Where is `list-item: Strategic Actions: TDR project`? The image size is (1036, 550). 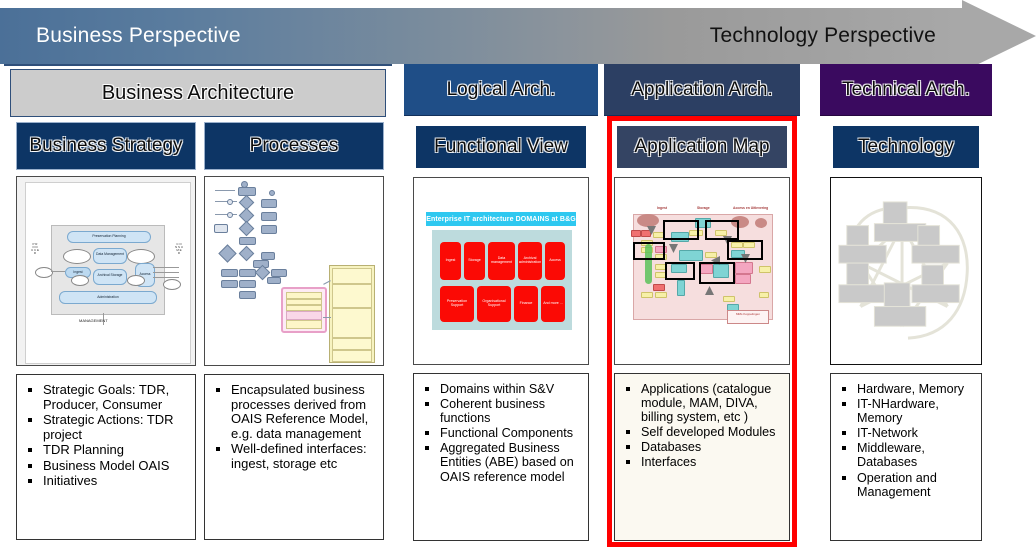 list-item: Strategic Actions: TDR project is located at coordinates (105, 427).